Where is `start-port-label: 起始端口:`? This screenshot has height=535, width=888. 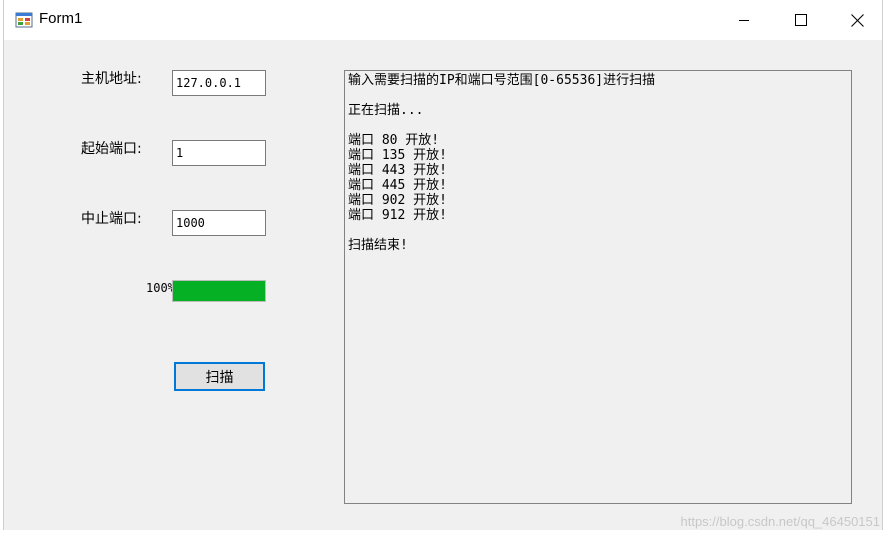 start-port-label: 起始端口: is located at coordinates (111, 149).